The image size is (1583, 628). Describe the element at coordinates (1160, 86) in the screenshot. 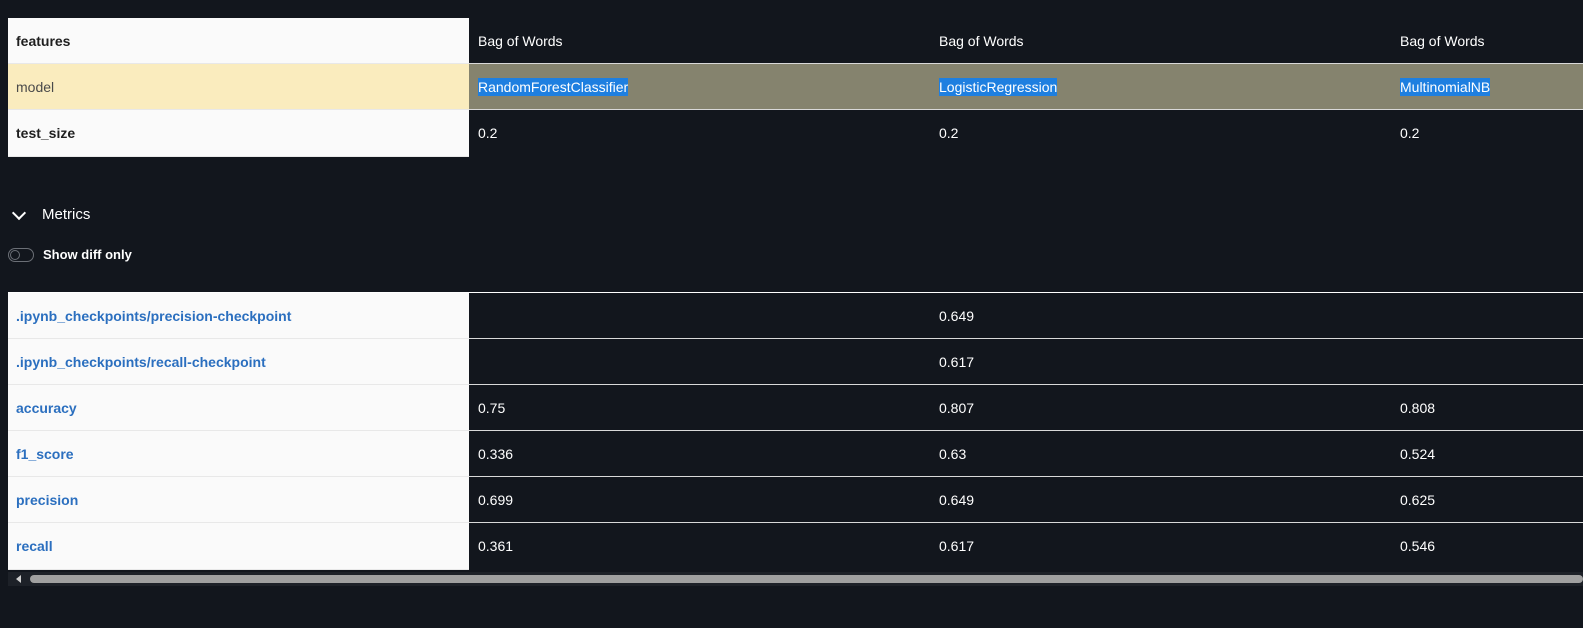

I see `param-value: LogisticRegression` at that location.